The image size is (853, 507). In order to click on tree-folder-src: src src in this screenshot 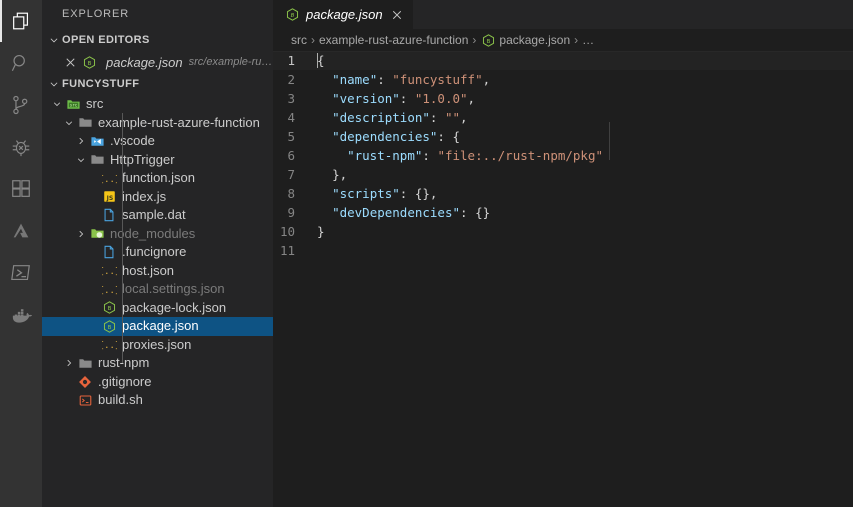, I will do `click(157, 104)`.